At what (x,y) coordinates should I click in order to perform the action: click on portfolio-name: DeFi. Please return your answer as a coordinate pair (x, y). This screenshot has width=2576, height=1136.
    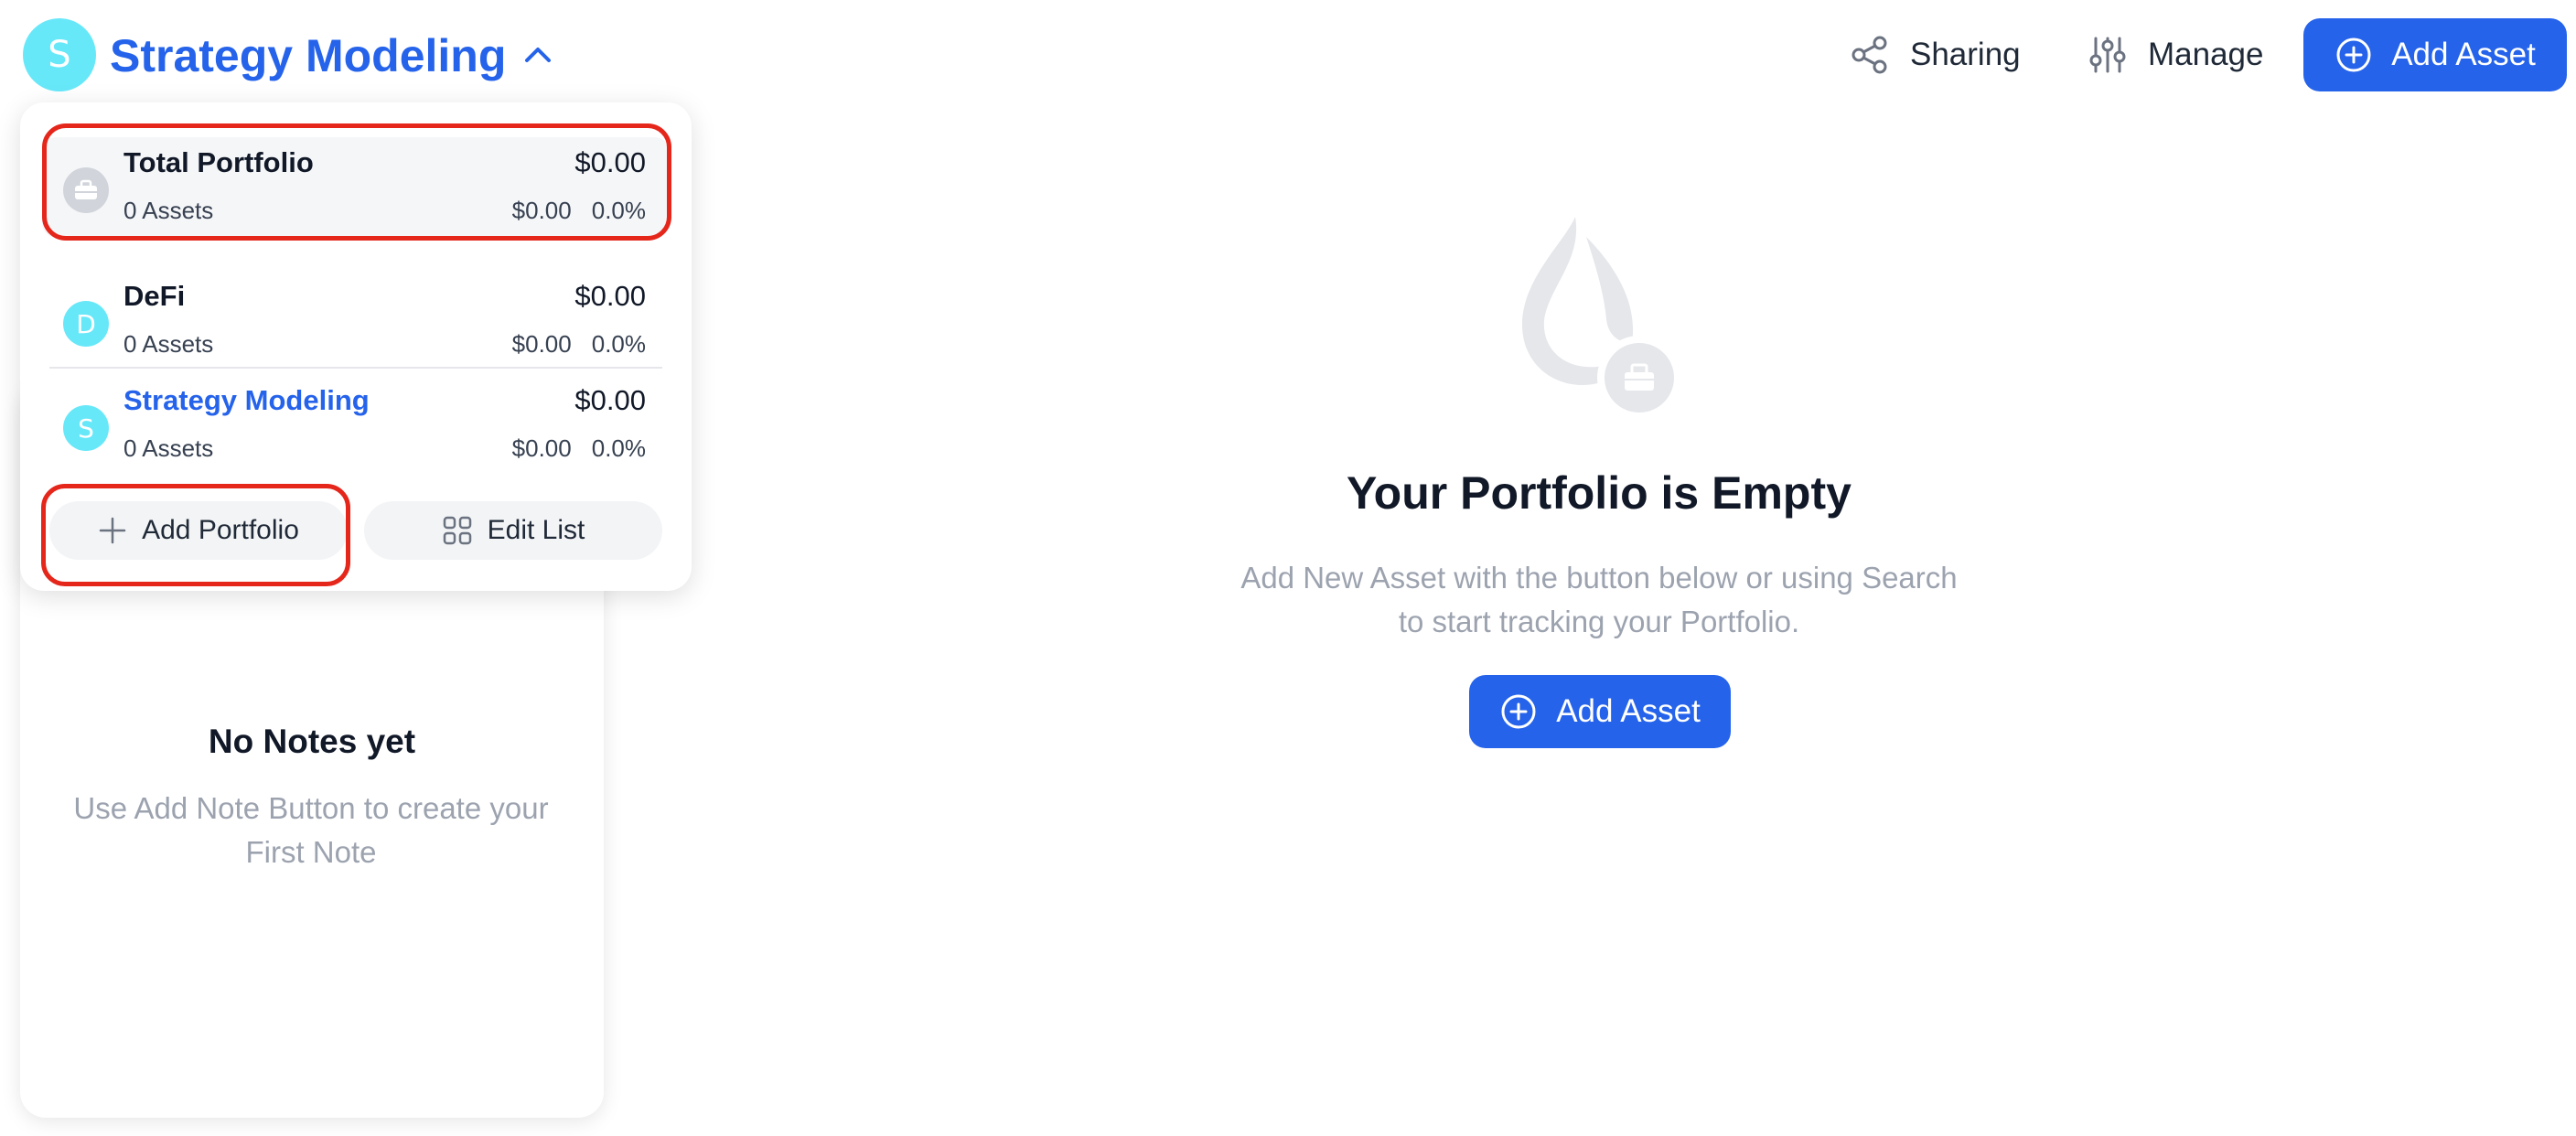
    Looking at the image, I should click on (155, 296).